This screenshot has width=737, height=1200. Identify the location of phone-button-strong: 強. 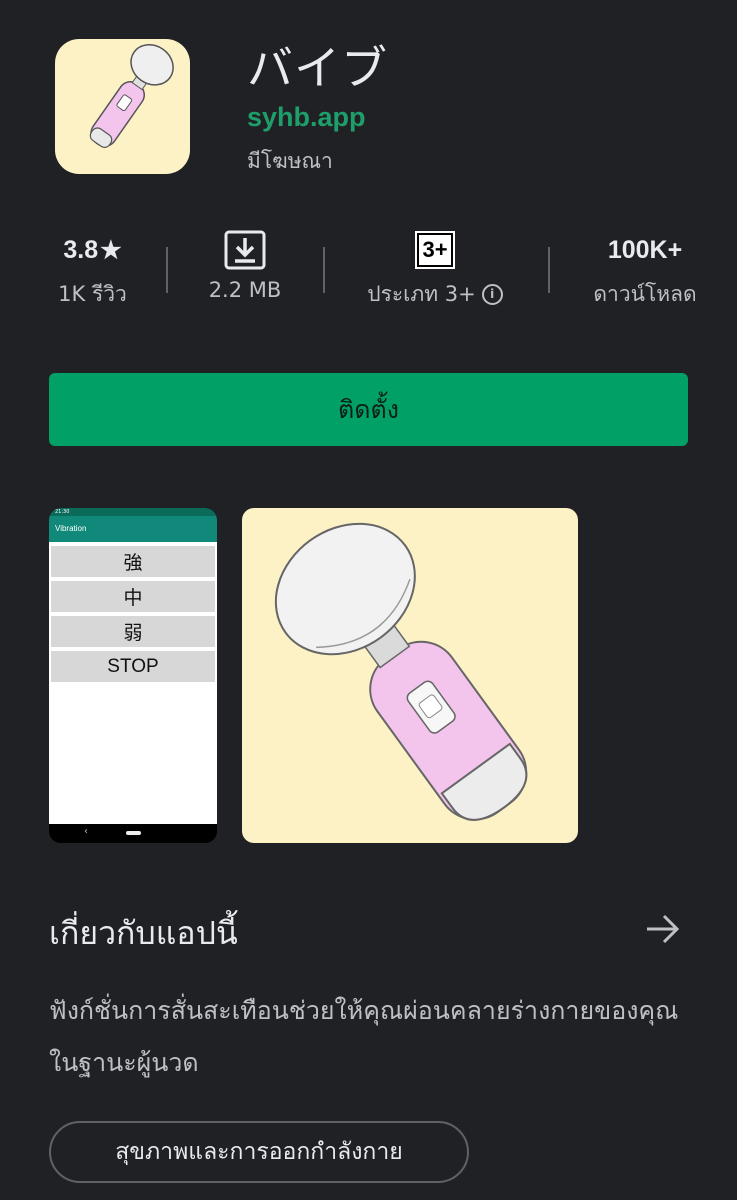
(133, 561).